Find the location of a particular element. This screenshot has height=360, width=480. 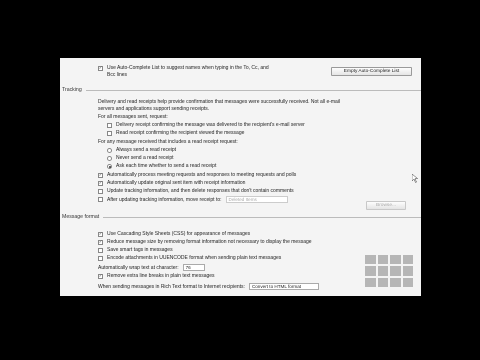

tracking-section-header: Tracking is located at coordinates (240, 90).